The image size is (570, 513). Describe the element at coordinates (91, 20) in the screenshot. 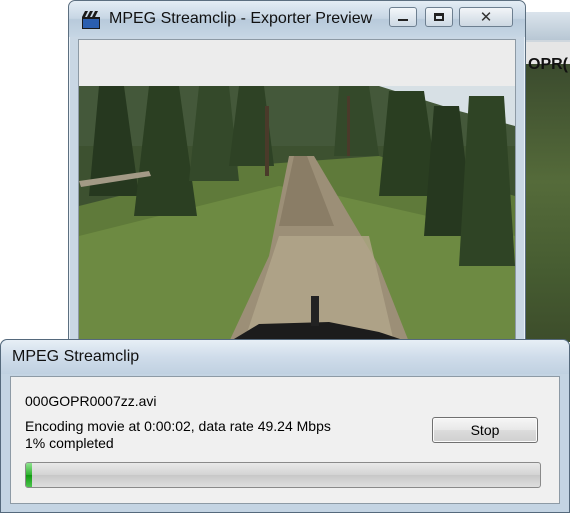

I see `clapperboard-icon` at that location.